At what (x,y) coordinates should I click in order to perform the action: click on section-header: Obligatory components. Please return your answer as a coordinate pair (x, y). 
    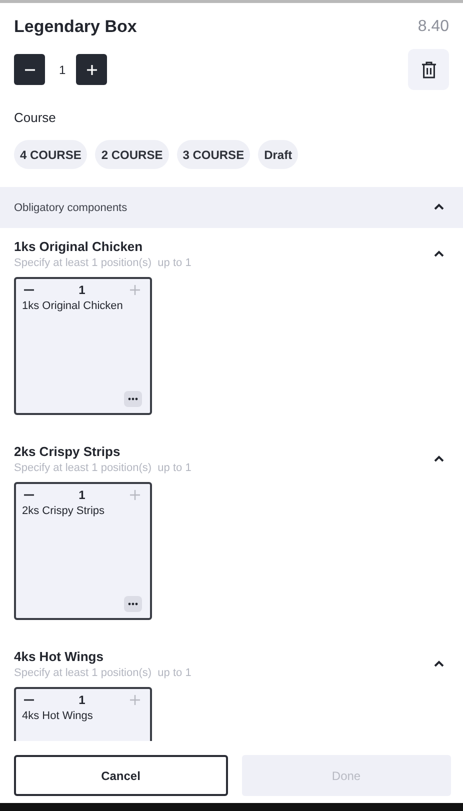
    Looking at the image, I should click on (231, 207).